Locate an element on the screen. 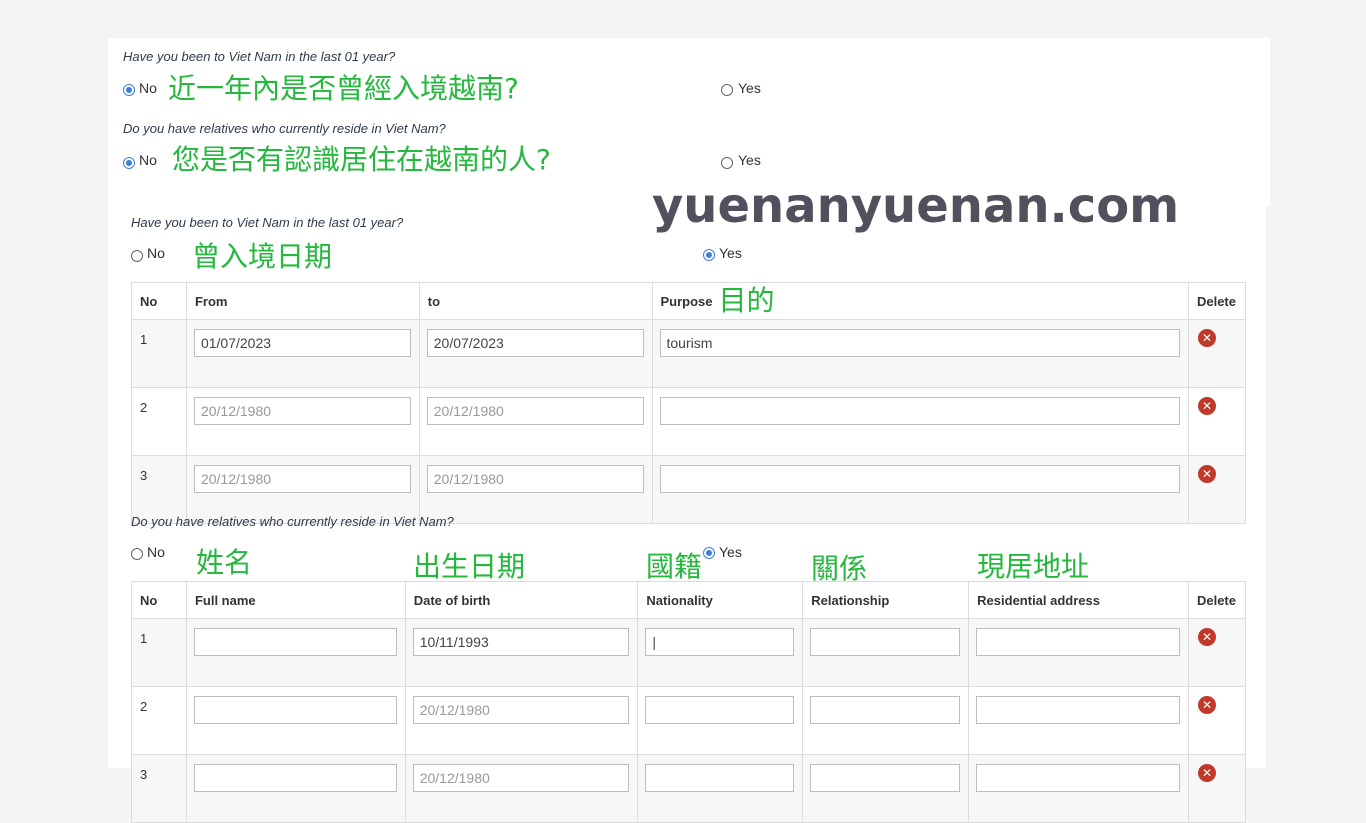  annotation-visited: 近一年內是否曾經入境越南? is located at coordinates (343, 88).